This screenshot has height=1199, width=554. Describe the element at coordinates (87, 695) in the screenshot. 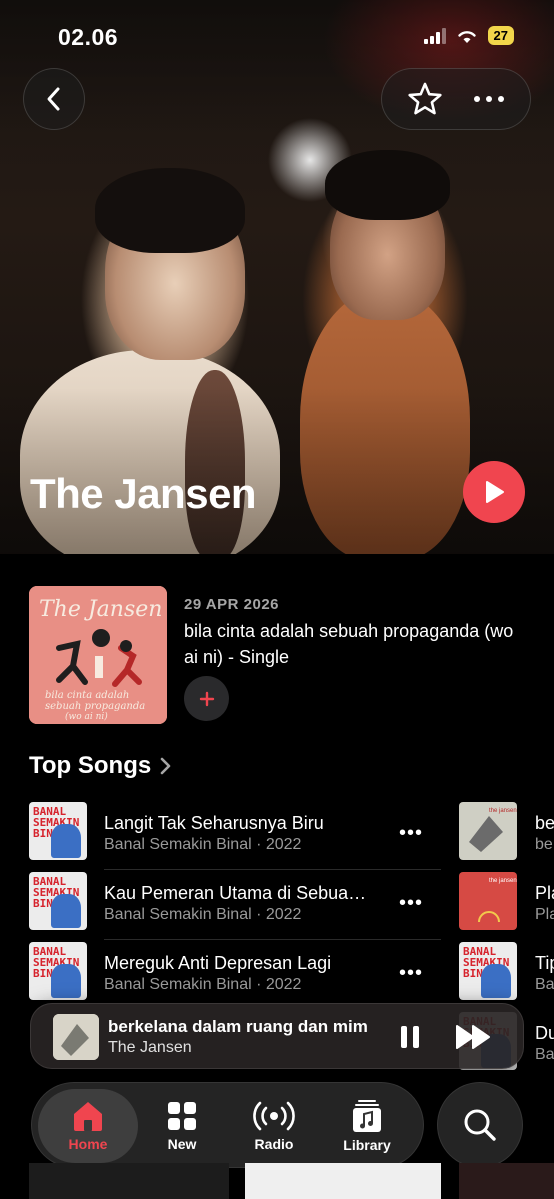

I see `svg-text: bila cinta adalah` at that location.